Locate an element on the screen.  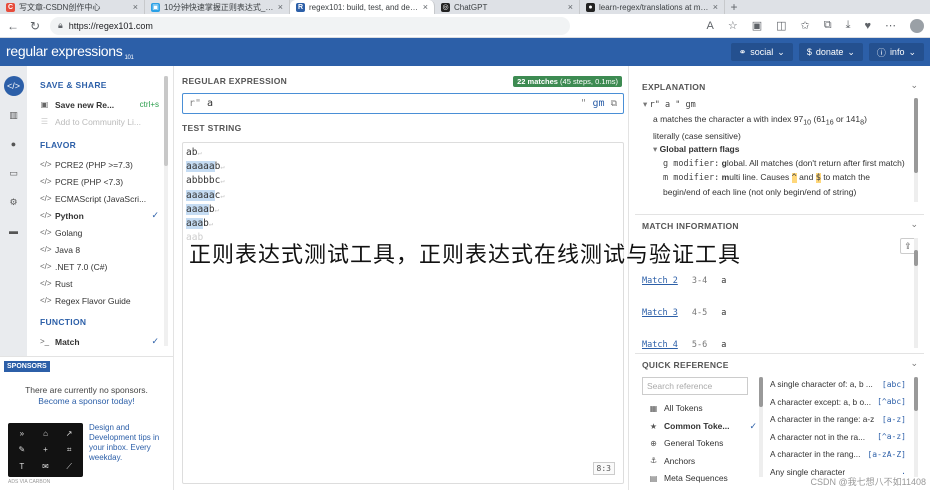
become-sponsor-link: Become a sponsor today! is located at coordinates (86, 401).